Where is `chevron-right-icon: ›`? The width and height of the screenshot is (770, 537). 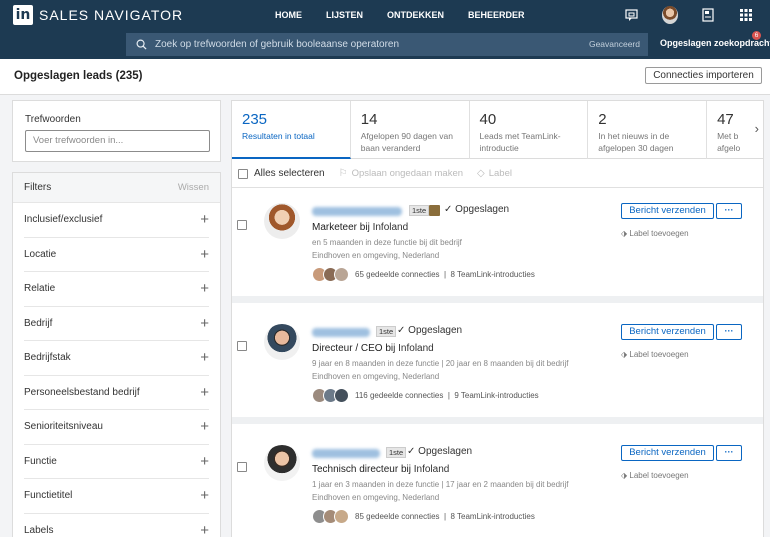 chevron-right-icon: › is located at coordinates (757, 128).